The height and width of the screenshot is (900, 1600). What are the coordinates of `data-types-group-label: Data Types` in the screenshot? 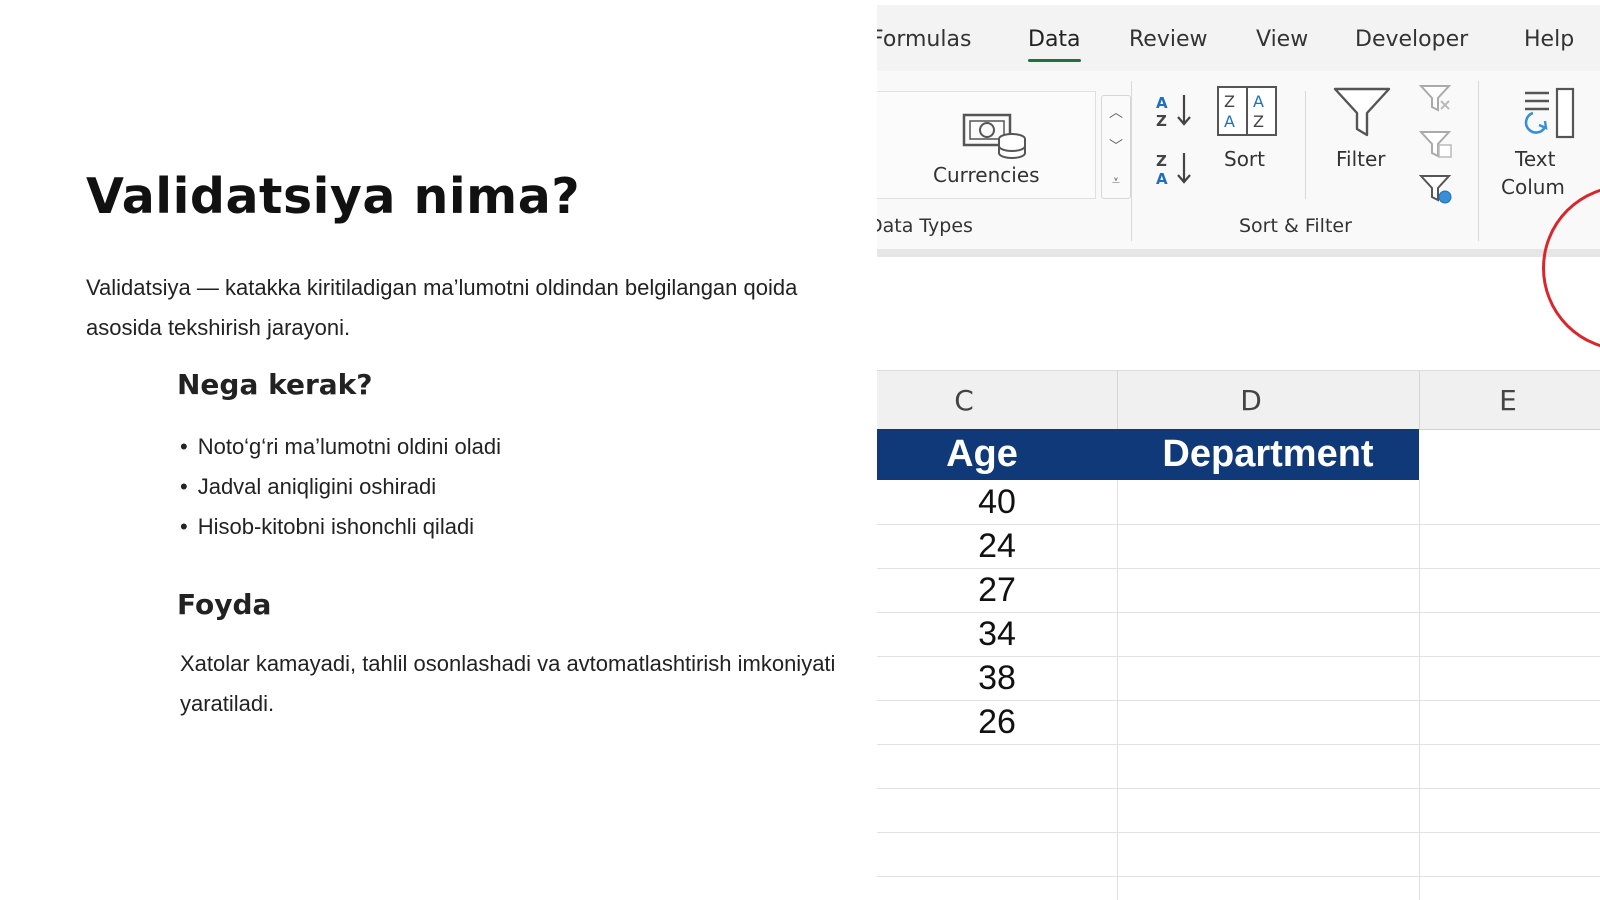 It's located at (925, 226).